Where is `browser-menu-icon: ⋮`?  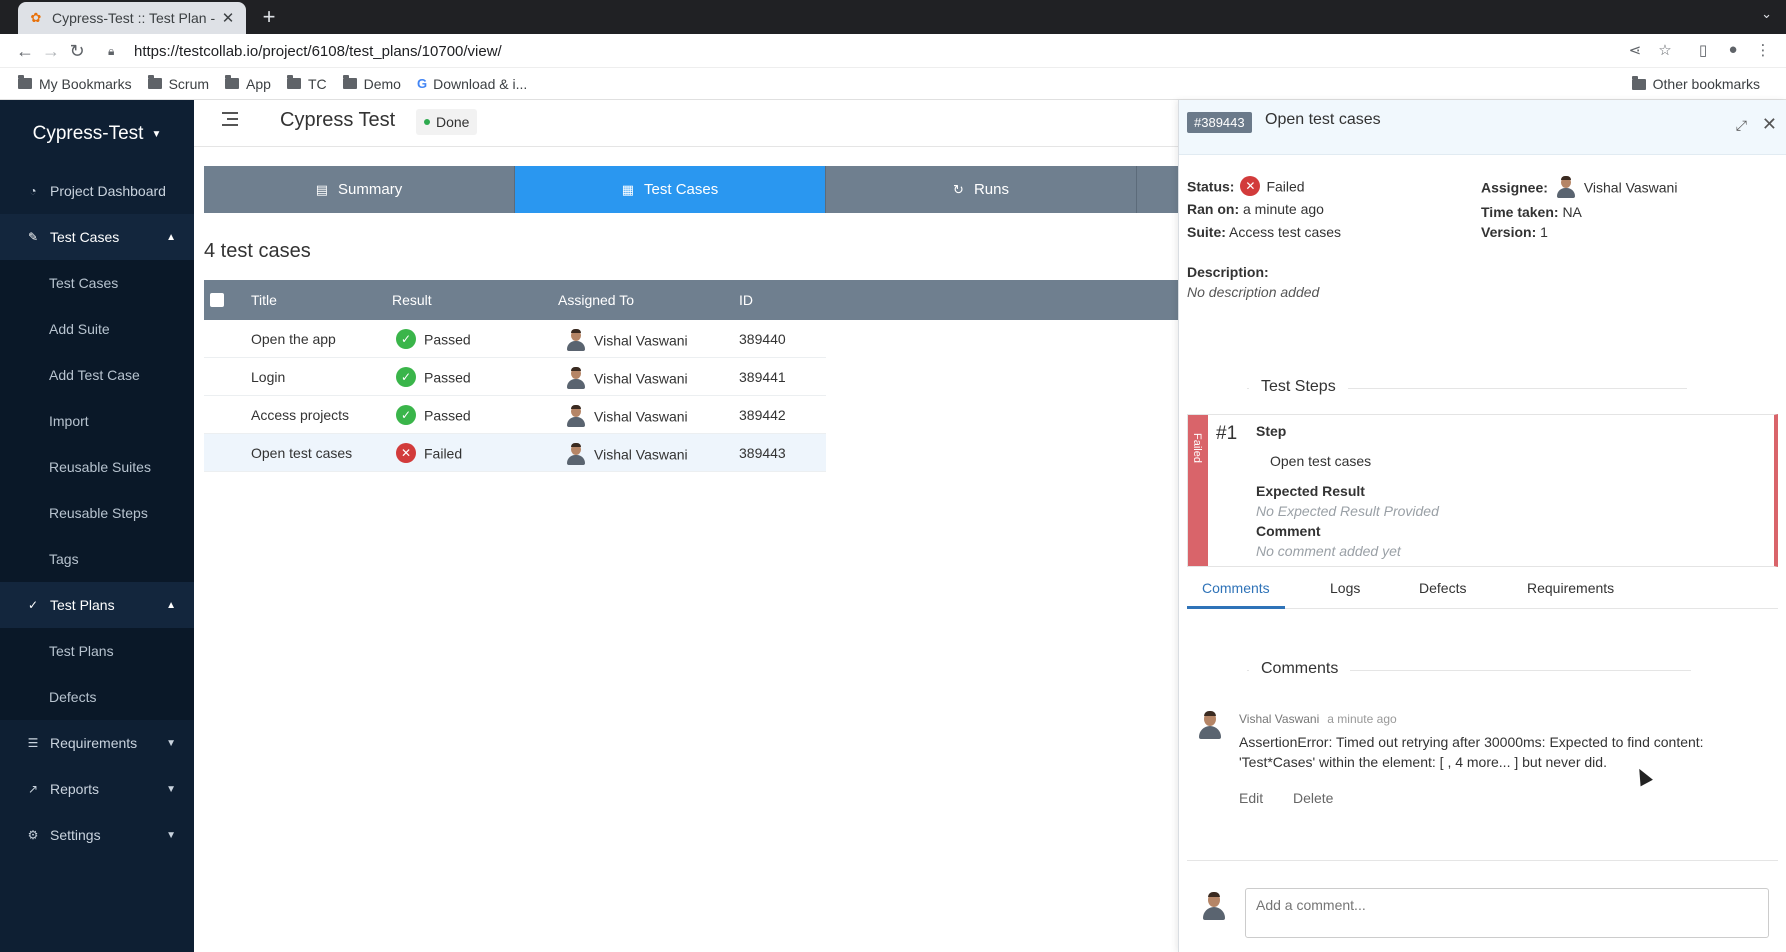 browser-menu-icon: ⋮ is located at coordinates (1763, 51).